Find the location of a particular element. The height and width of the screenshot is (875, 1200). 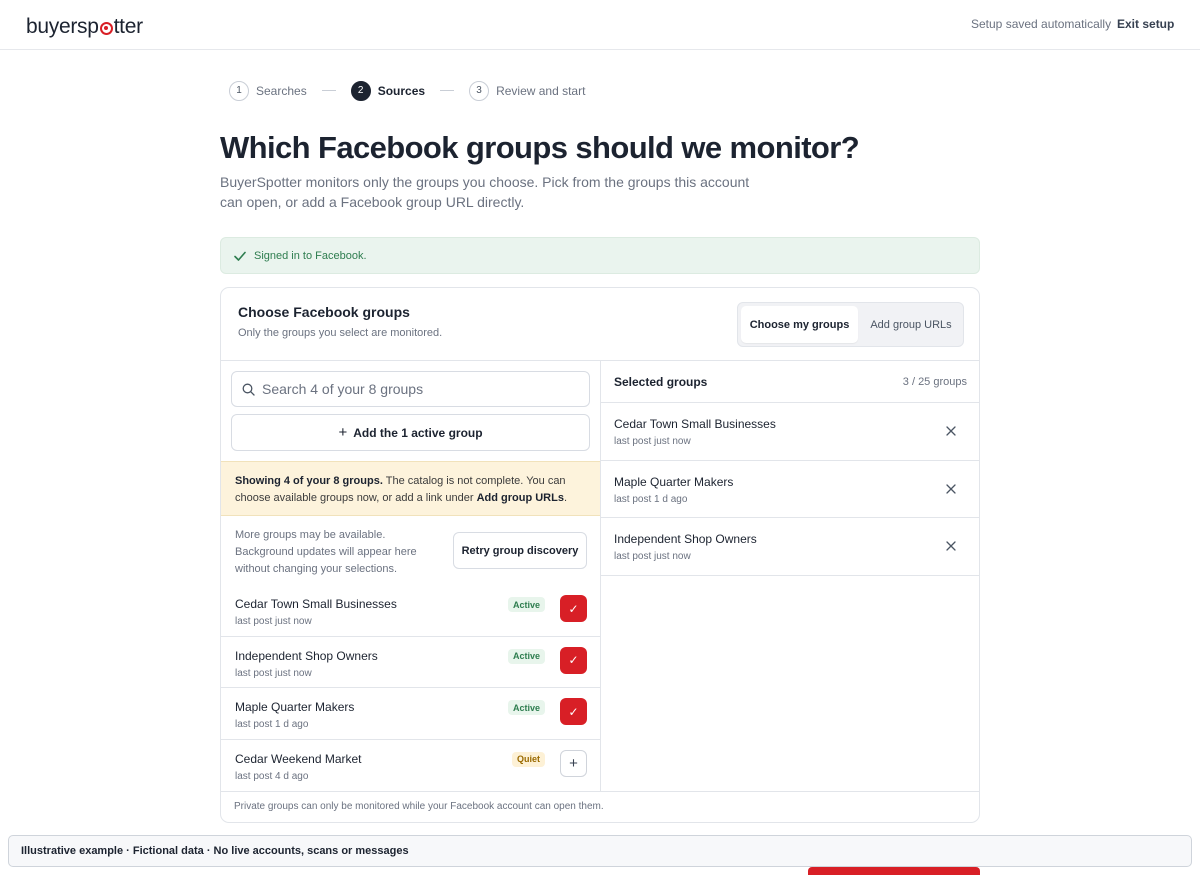

step-label: Searches is located at coordinates (281, 90).